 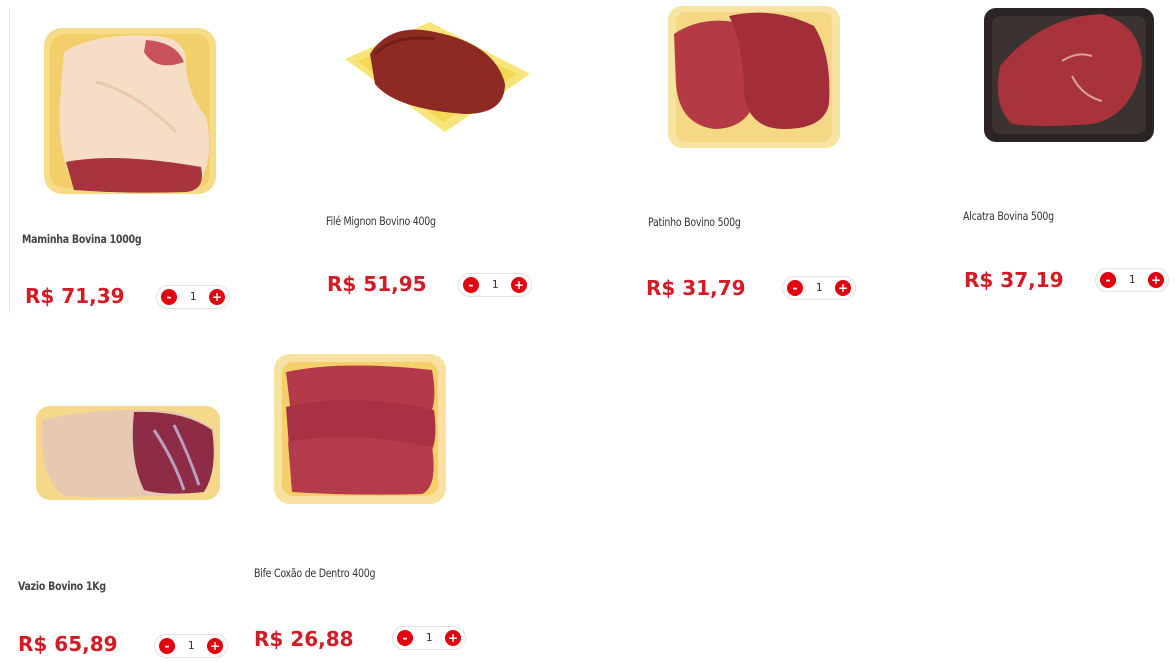 I want to click on product-price: R$ 51,95, so click(x=377, y=284).